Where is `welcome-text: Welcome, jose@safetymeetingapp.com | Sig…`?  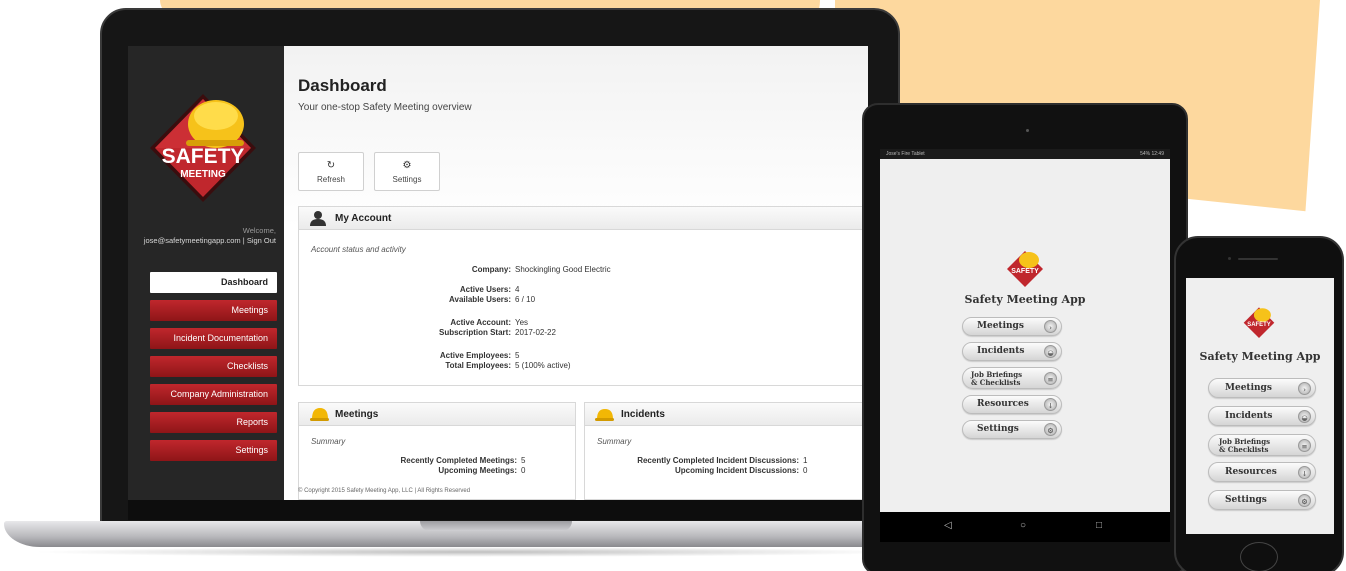
welcome-text: Welcome, jose@safetymeetingapp.com | Sig… is located at coordinates (202, 236).